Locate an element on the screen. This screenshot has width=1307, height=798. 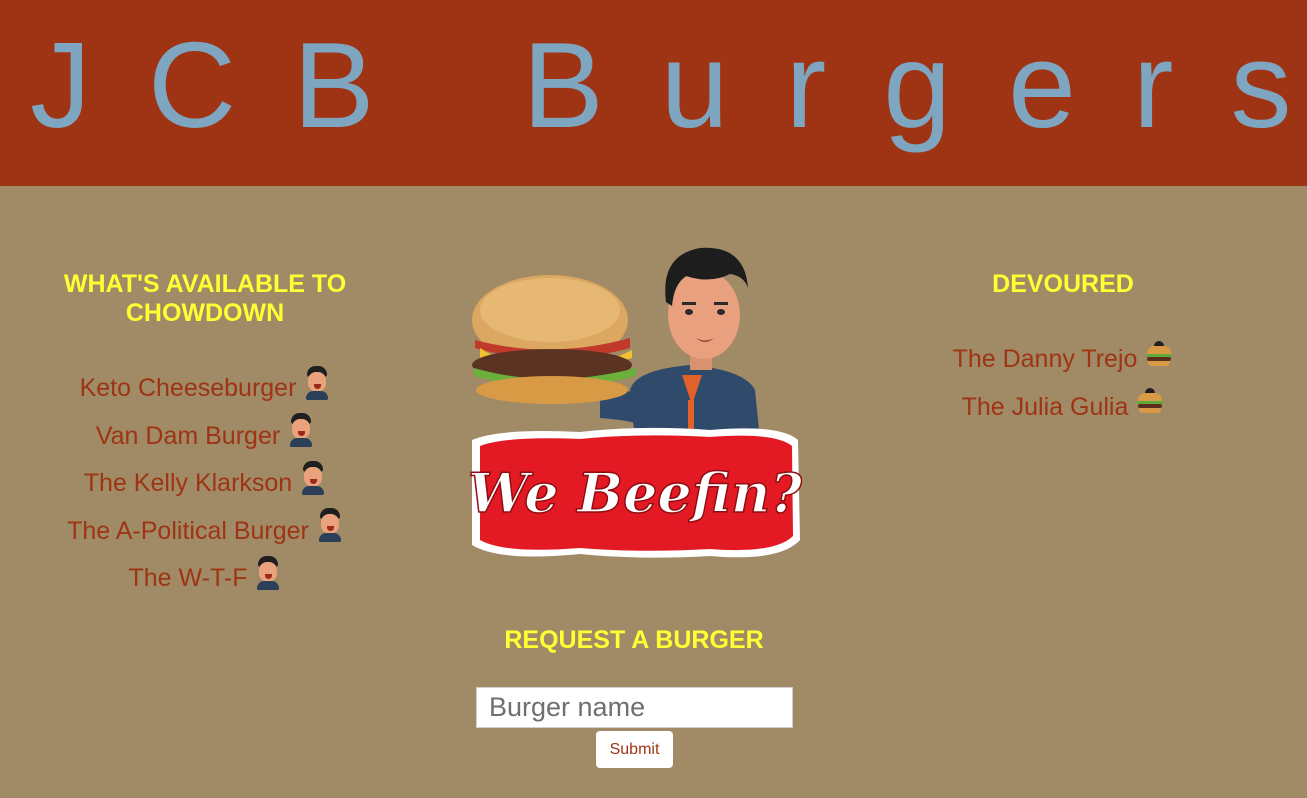
devoured-heading: DEVOURED is located at coordinates (1063, 284).